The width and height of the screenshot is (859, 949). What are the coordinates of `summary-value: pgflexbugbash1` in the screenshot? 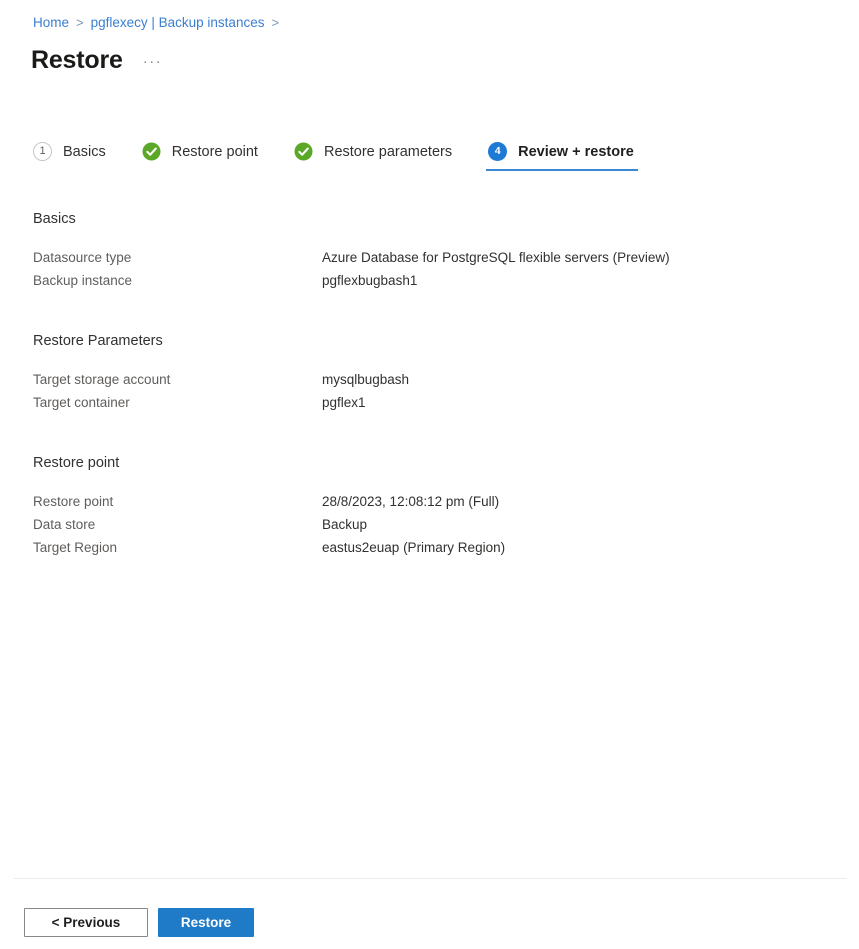 It's located at (370, 280).